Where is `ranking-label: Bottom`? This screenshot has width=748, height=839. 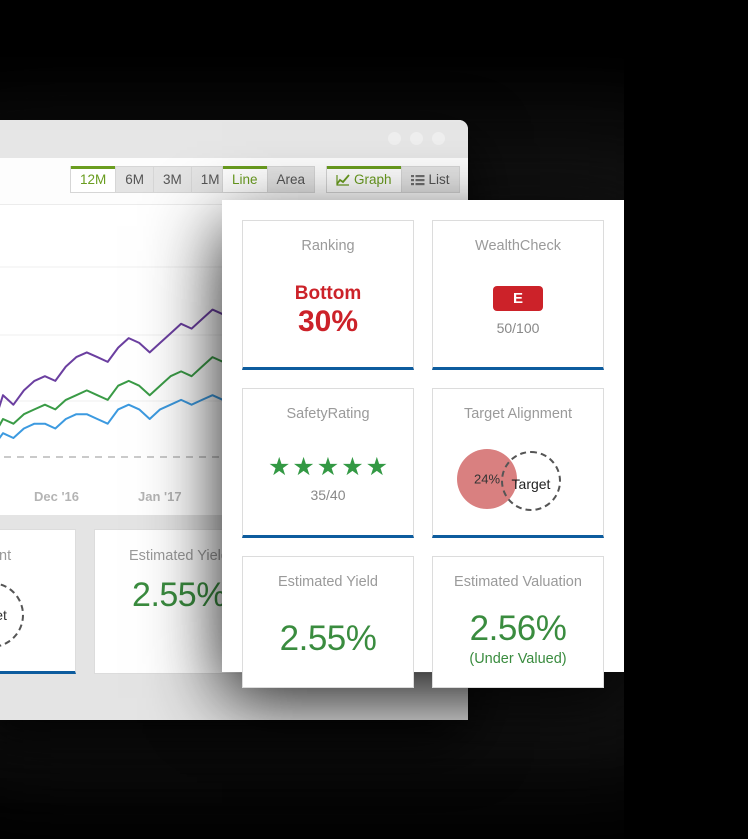 ranking-label: Bottom is located at coordinates (328, 293).